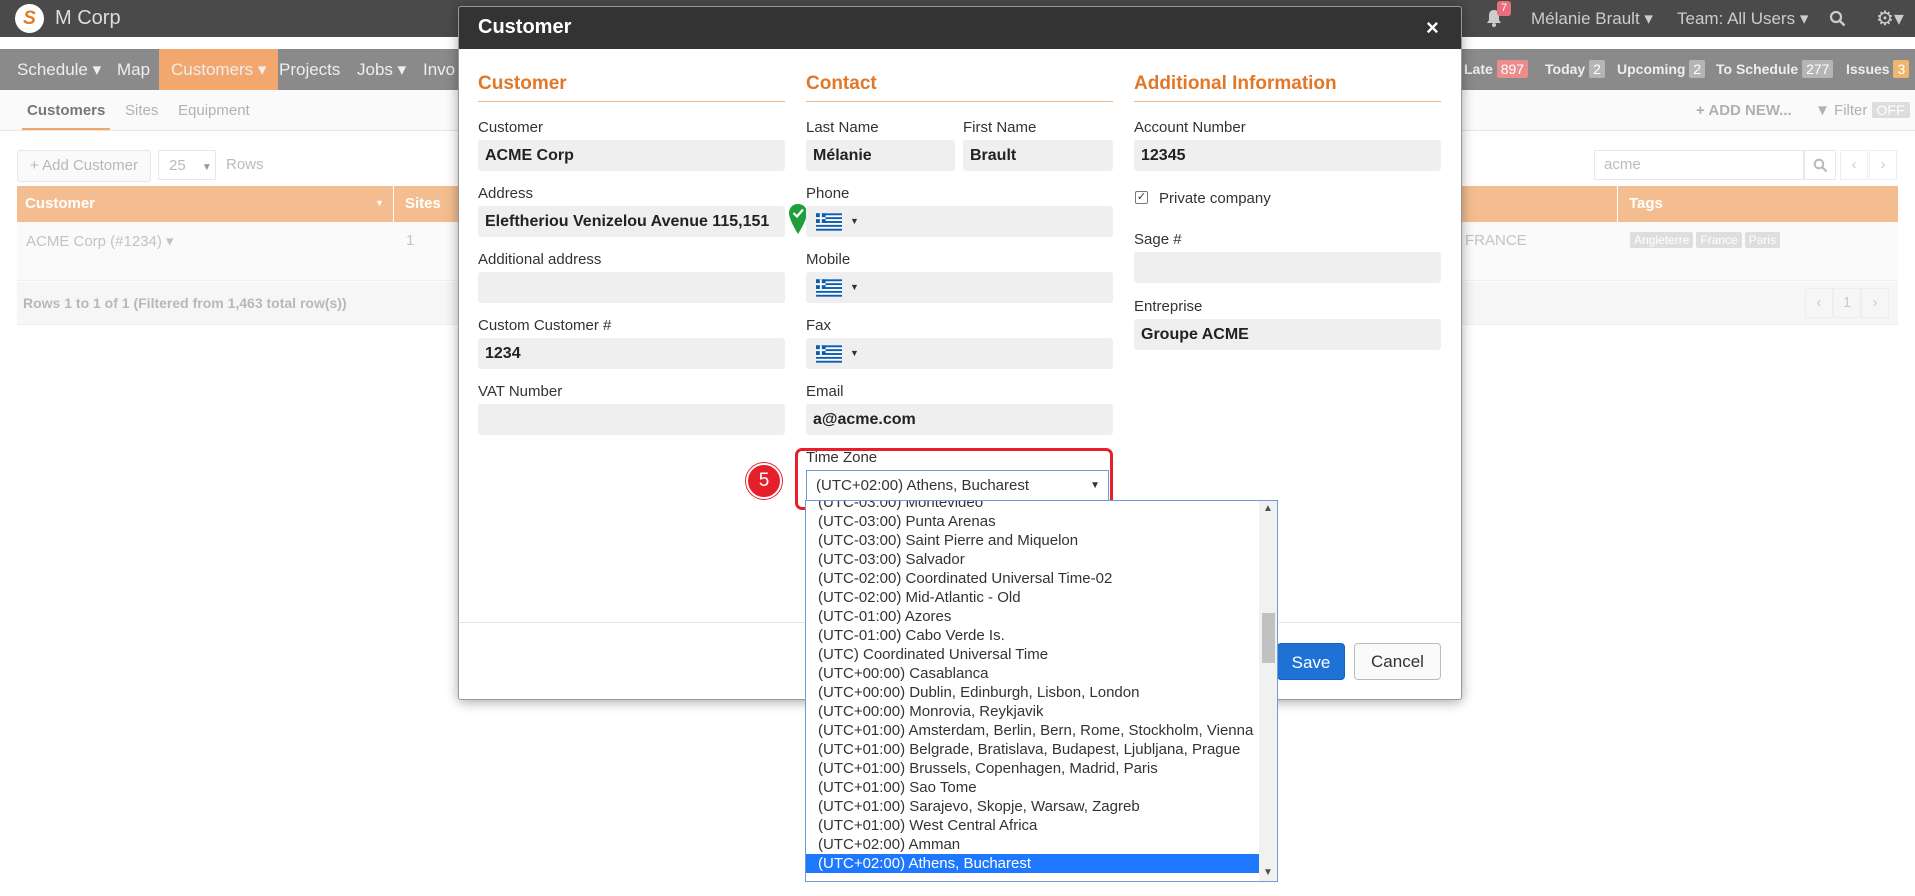  What do you see at coordinates (88, 18) in the screenshot?
I see `app-title: M Corp` at bounding box center [88, 18].